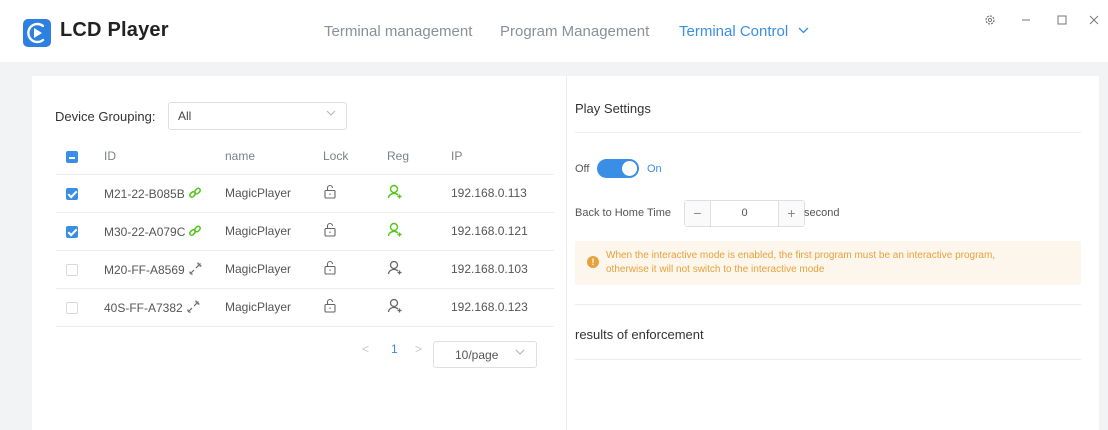 Image resolution: width=1108 pixels, height=430 pixels. I want to click on settings-button, so click(990, 20).